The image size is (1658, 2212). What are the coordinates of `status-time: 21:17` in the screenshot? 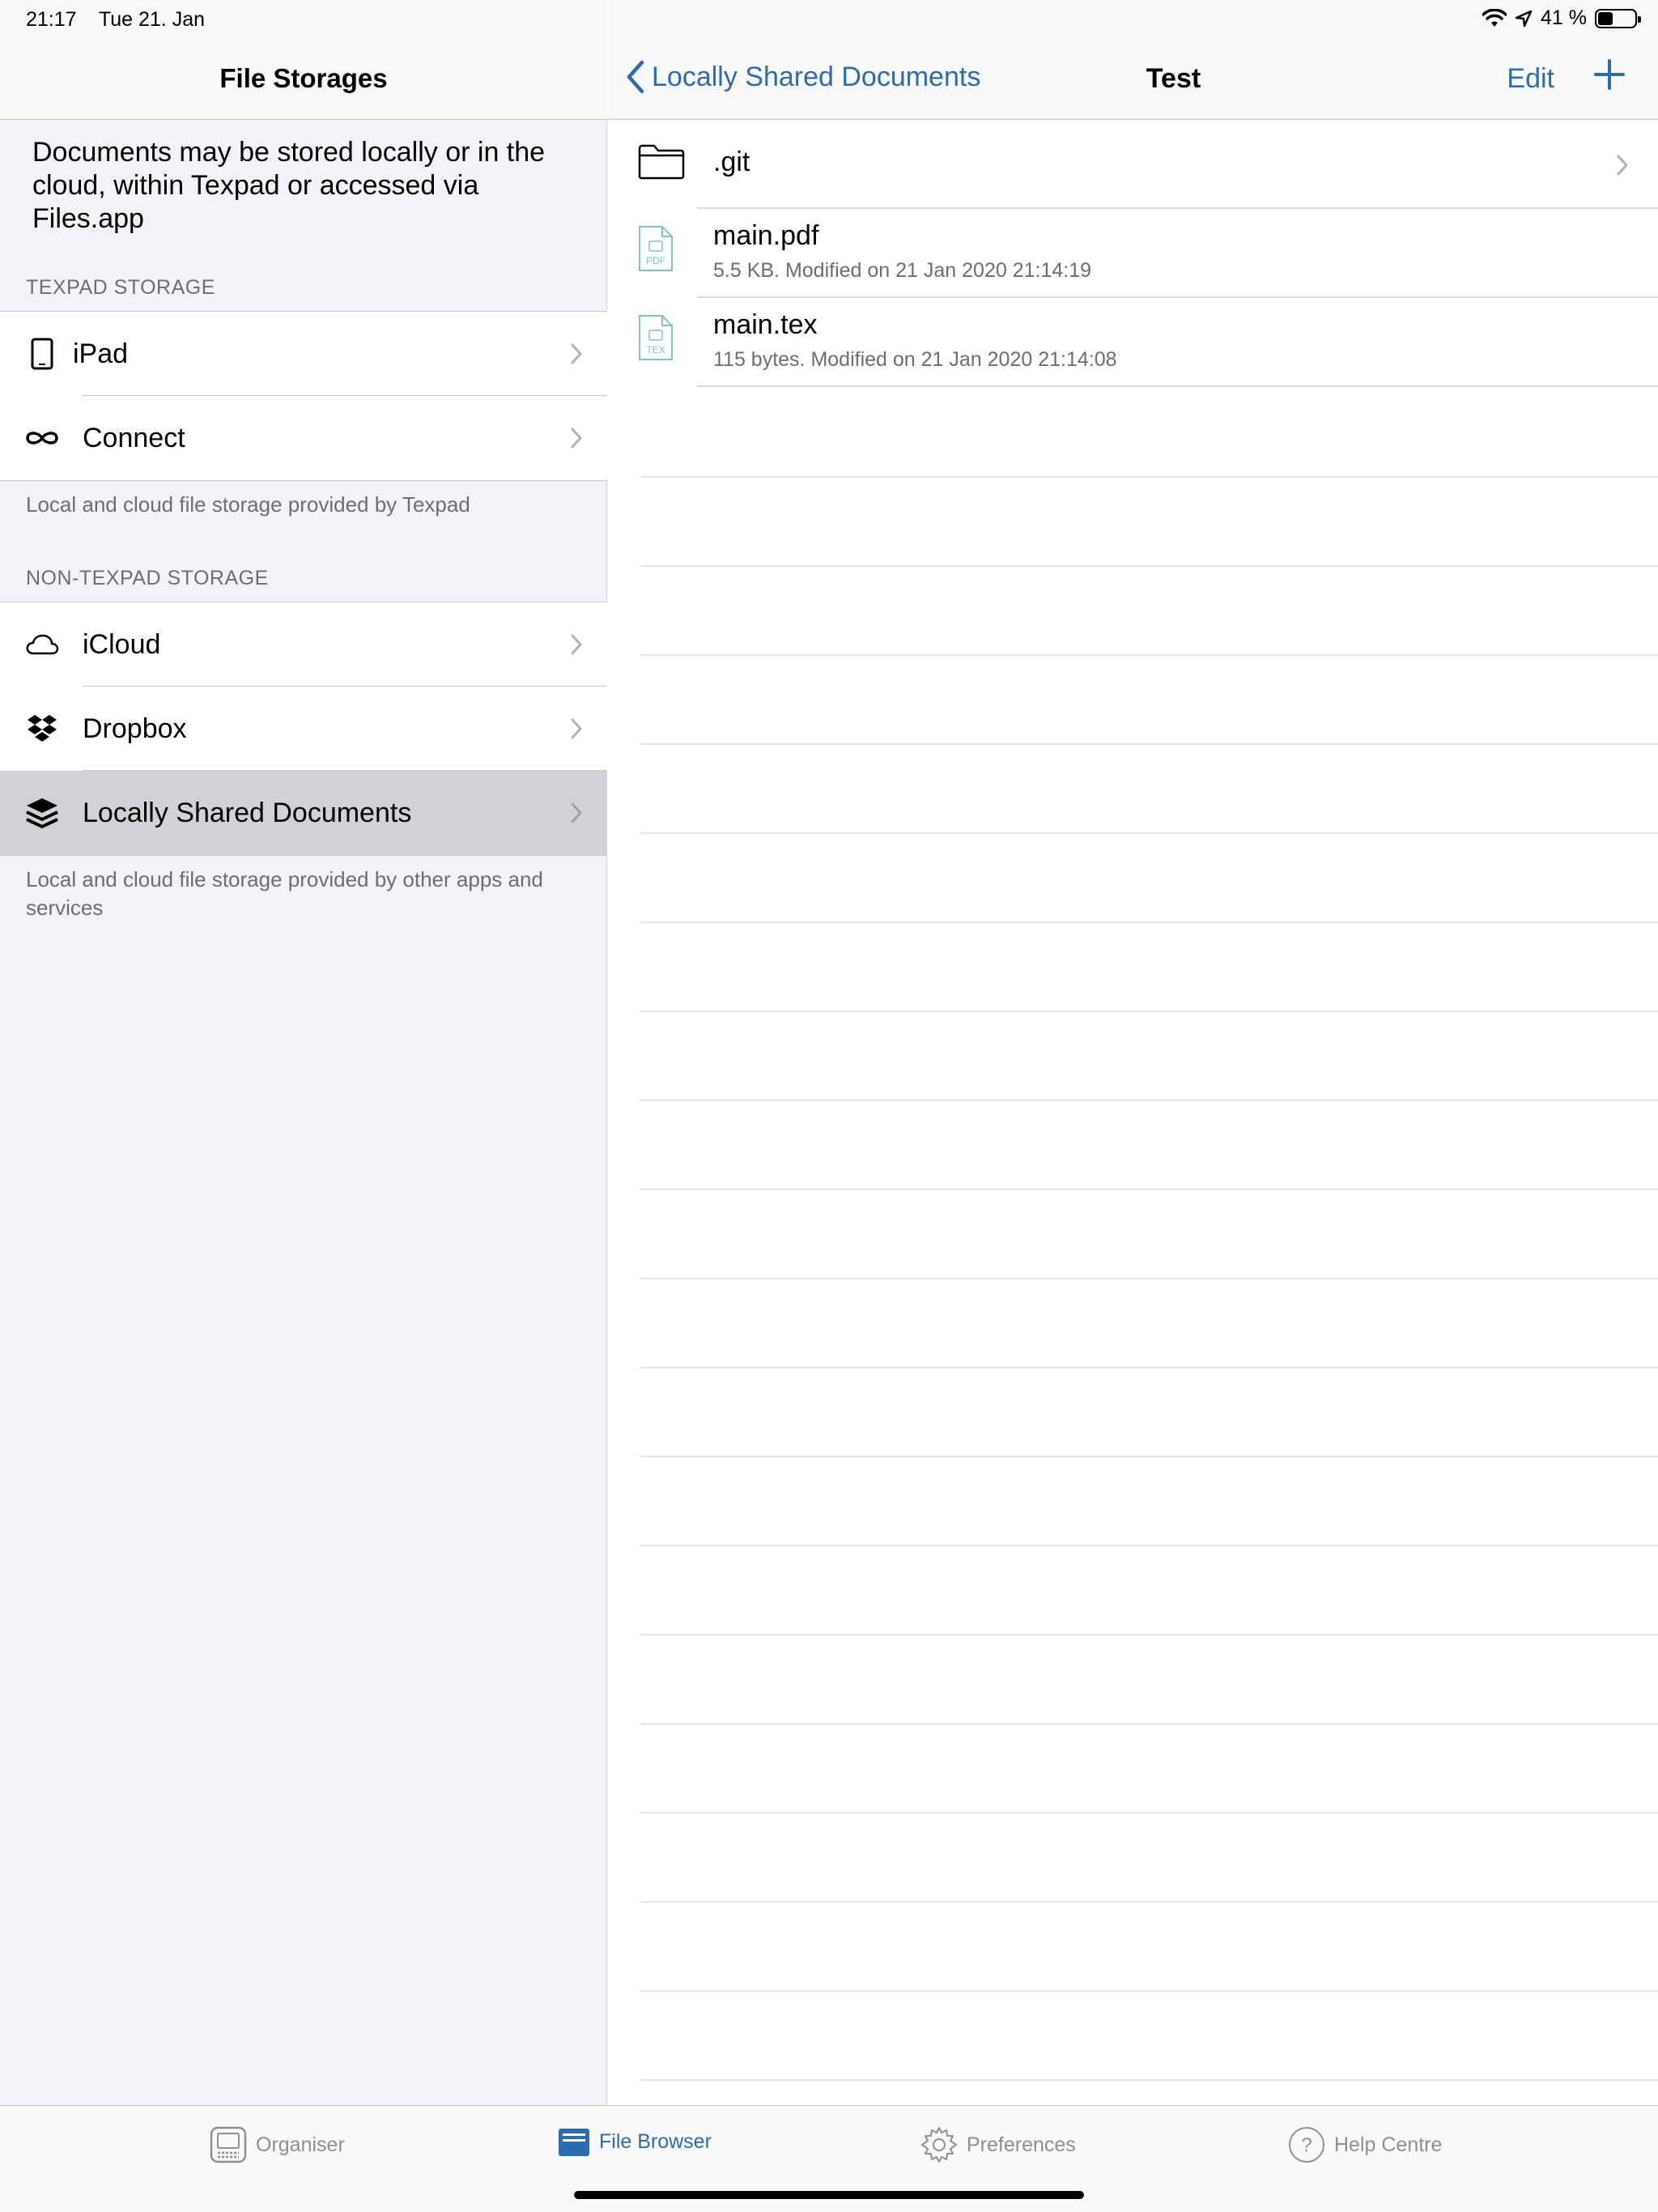 It's located at (51, 19).